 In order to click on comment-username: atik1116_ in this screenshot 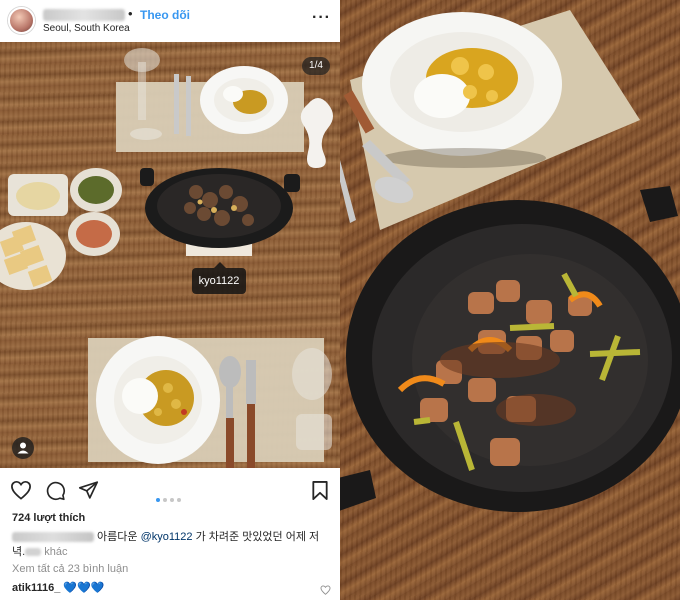, I will do `click(36, 588)`.